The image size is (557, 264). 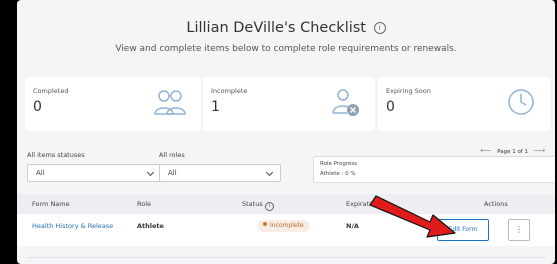 I want to click on annotation-arrow-icon, so click(x=412, y=216).